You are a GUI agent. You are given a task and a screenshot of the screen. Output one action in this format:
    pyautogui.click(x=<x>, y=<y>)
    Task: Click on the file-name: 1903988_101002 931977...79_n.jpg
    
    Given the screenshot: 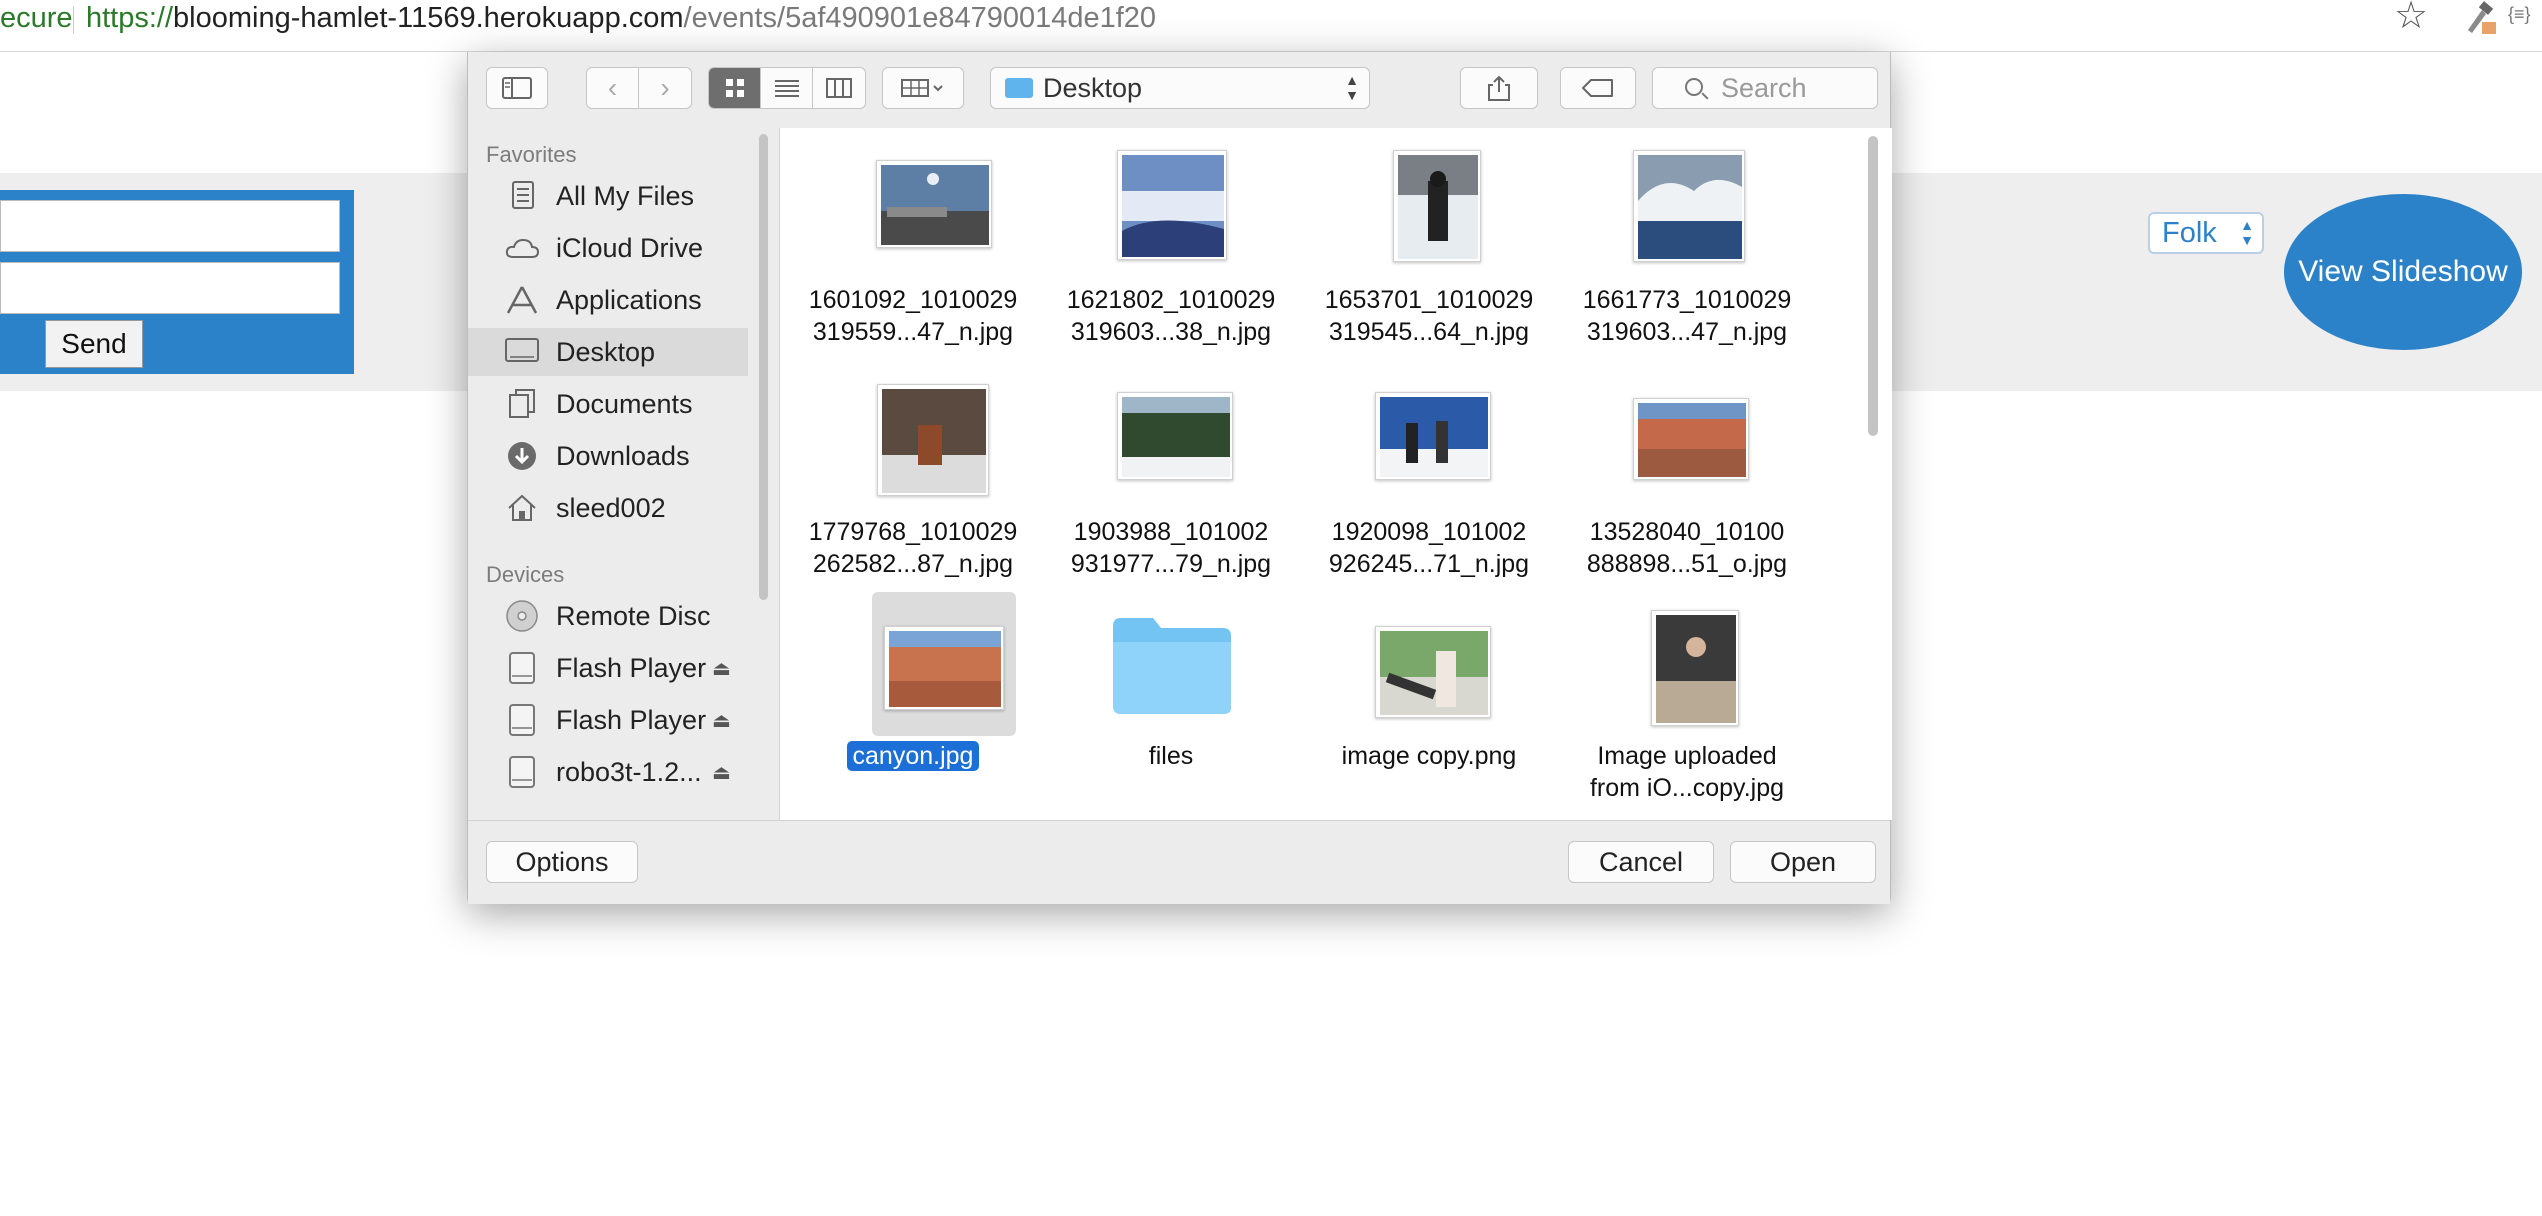 What is the action you would take?
    pyautogui.click(x=1171, y=548)
    